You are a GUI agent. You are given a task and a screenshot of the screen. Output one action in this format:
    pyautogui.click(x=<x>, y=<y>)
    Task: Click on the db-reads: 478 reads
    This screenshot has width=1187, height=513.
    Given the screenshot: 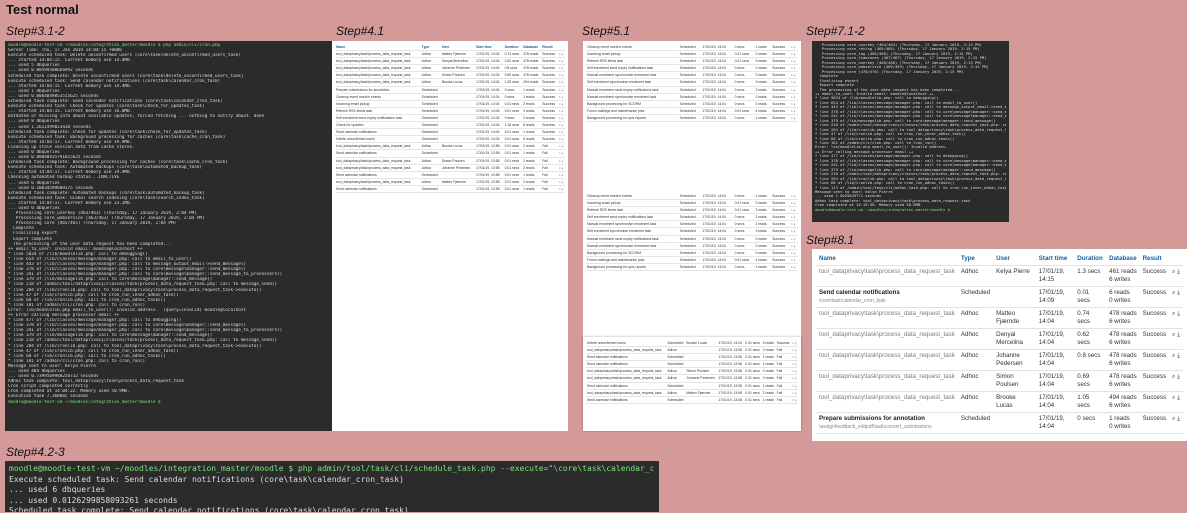 What is the action you would take?
    pyautogui.click(x=1123, y=376)
    